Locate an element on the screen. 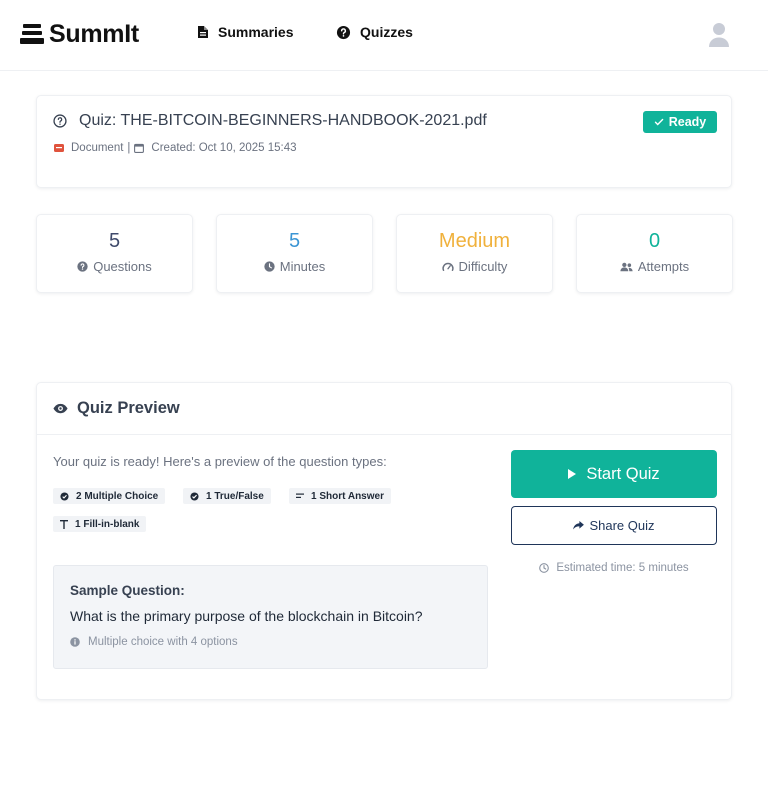 Image resolution: width=768 pixels, height=787 pixels. chip-fill-in-blank: 1 Fill-in-blank is located at coordinates (100, 524).